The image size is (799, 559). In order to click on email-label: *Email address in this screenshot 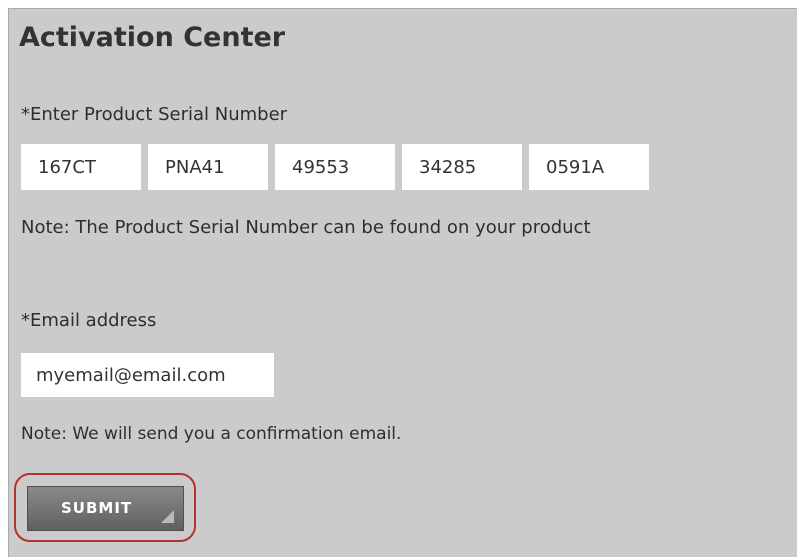, I will do `click(89, 320)`.